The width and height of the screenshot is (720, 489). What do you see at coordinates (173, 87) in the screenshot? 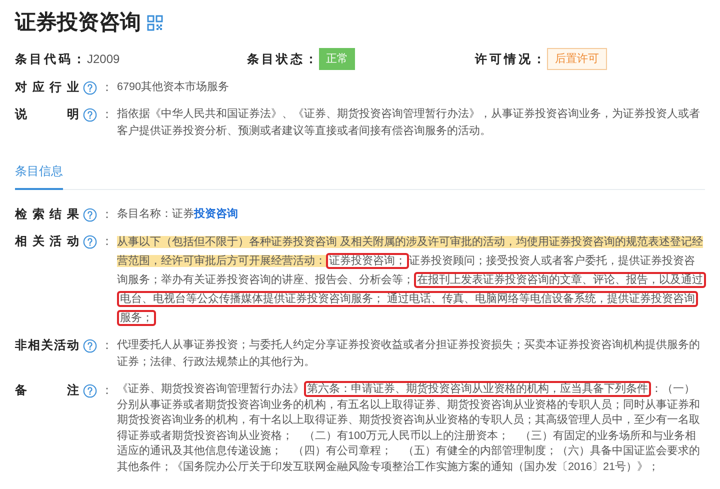
I see `industry-value: 6790其他资本市场服务` at bounding box center [173, 87].